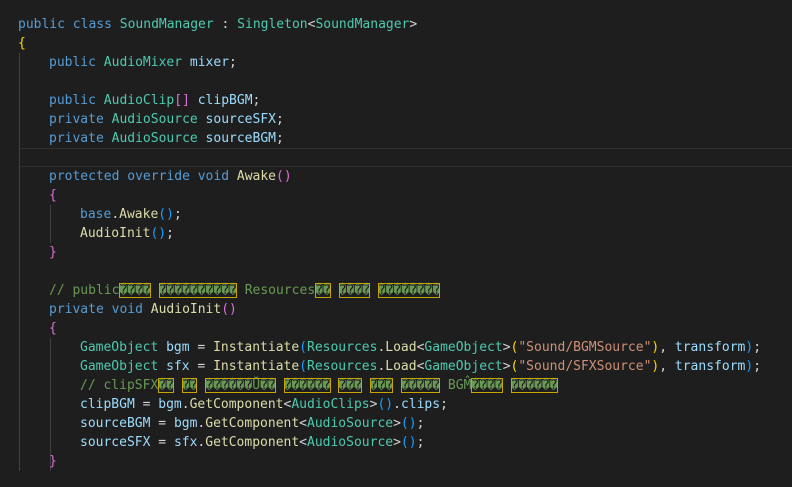  What do you see at coordinates (405, 309) in the screenshot?
I see `code-line: private void AudioInit()` at bounding box center [405, 309].